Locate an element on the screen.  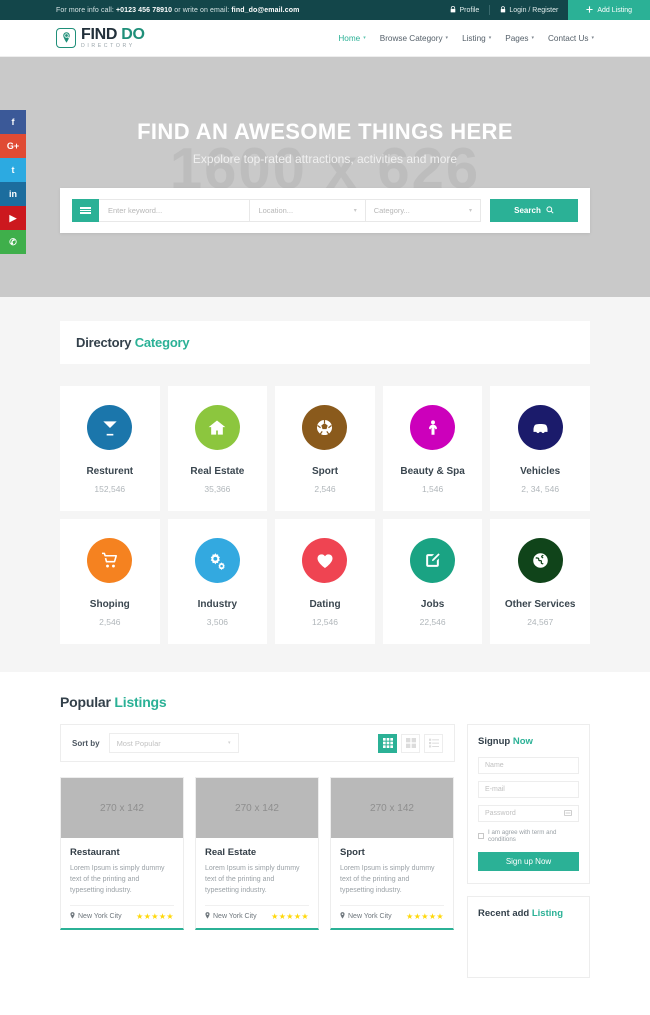
linkedin-icon: in is located at coordinates (13, 194).